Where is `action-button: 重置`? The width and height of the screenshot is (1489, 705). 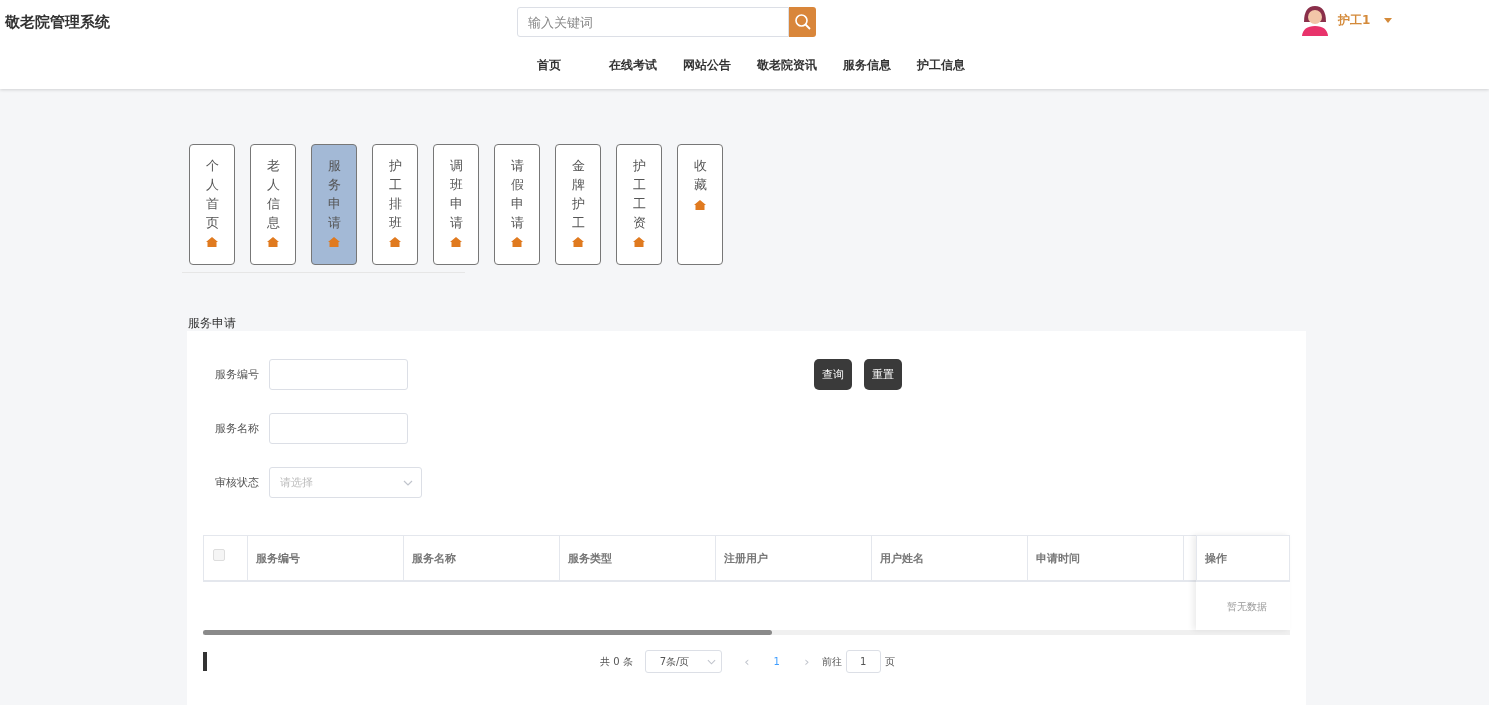
action-button: 重置 is located at coordinates (883, 374).